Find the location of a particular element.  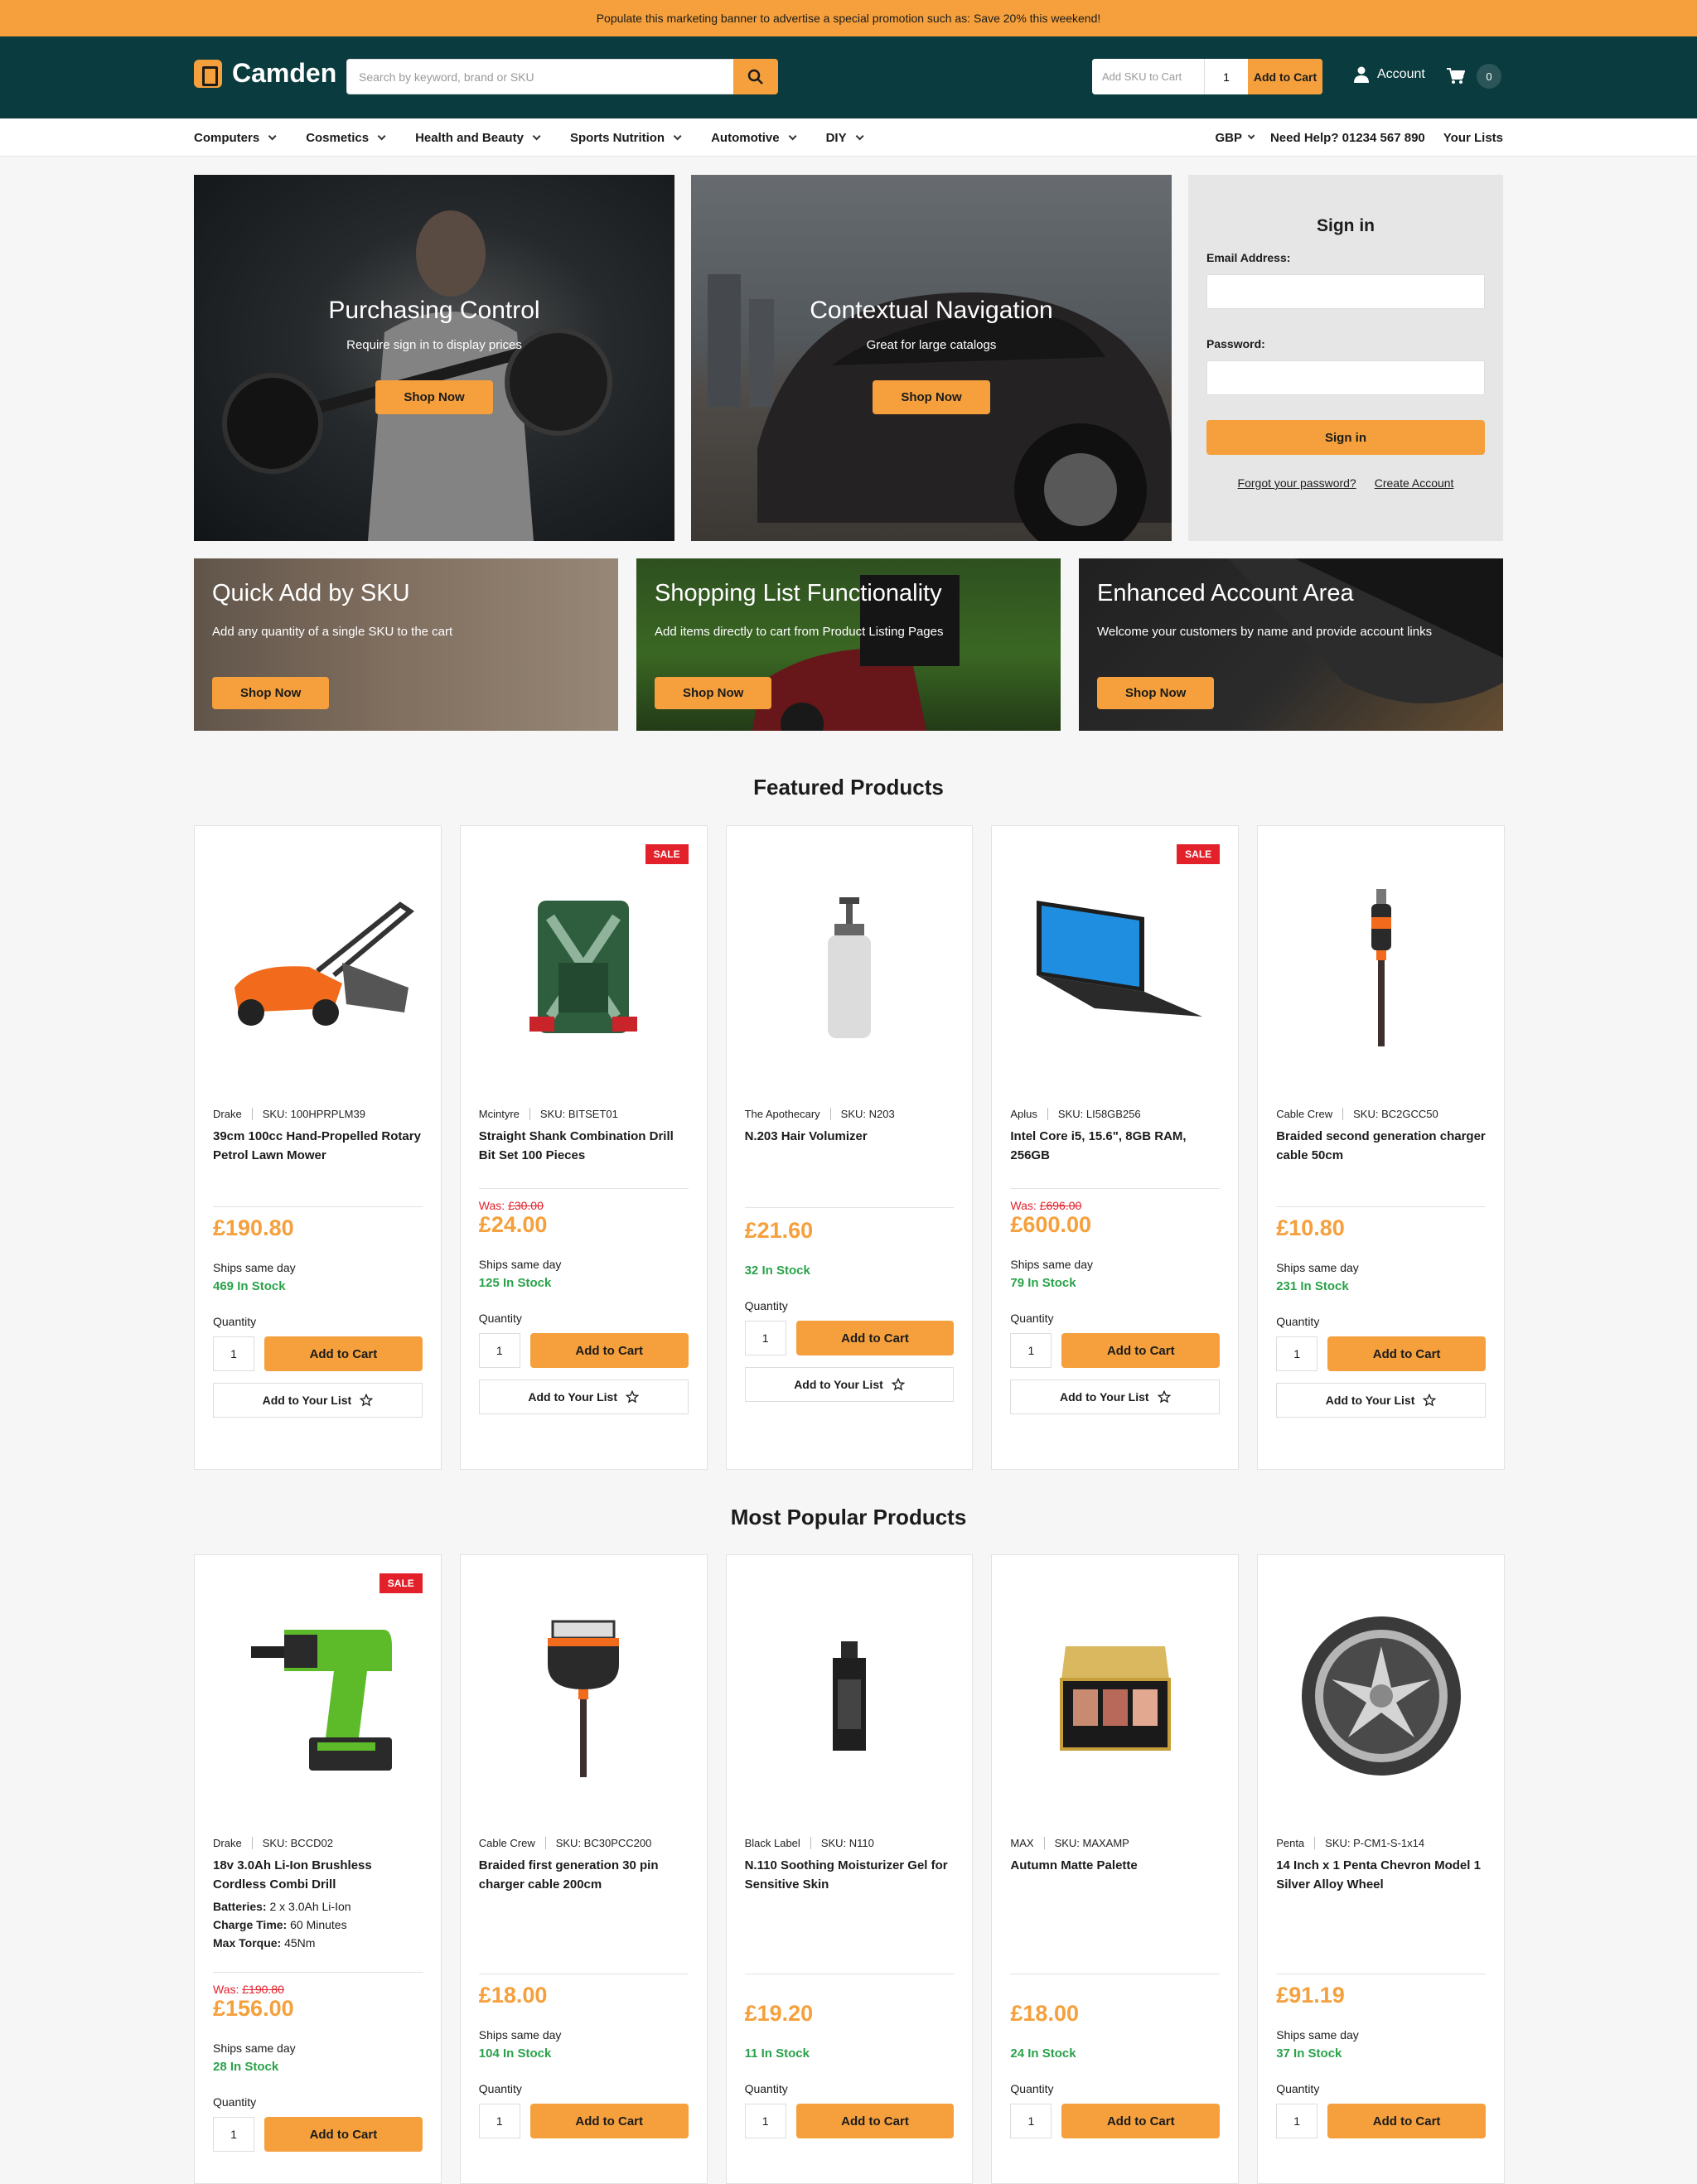

product-price: £190.80 is located at coordinates (253, 1227).